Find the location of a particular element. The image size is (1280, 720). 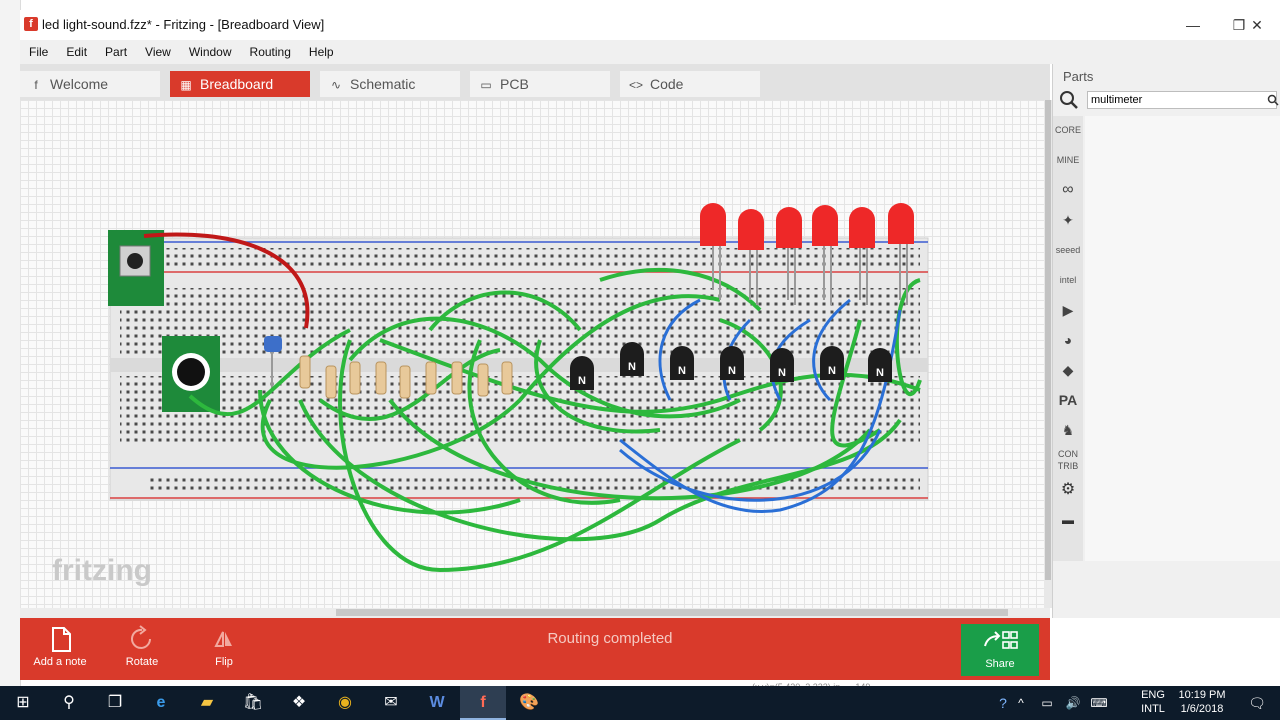

tab-code: <> Code is located at coordinates (690, 84).